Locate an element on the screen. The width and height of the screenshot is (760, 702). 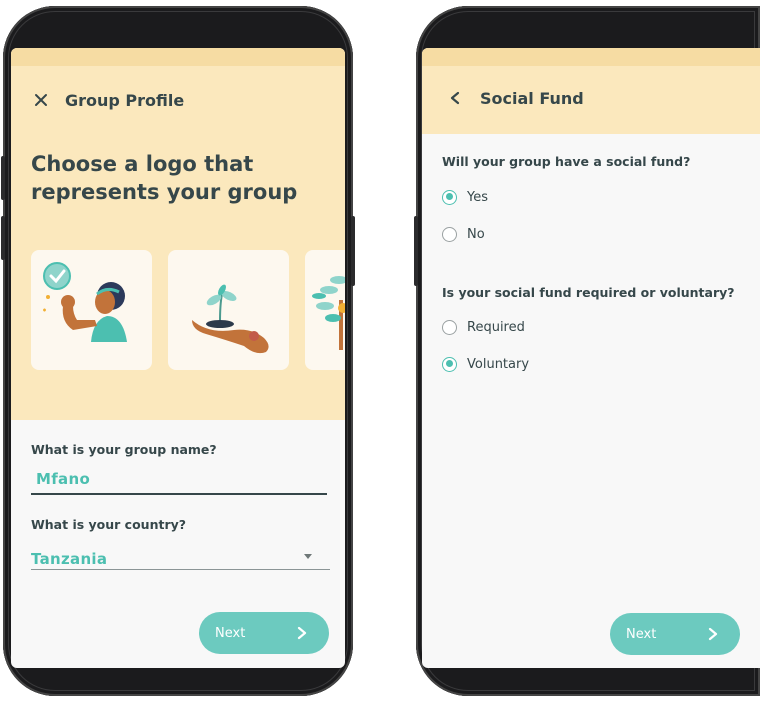
radio-option-yes: Yes is located at coordinates (465, 197).